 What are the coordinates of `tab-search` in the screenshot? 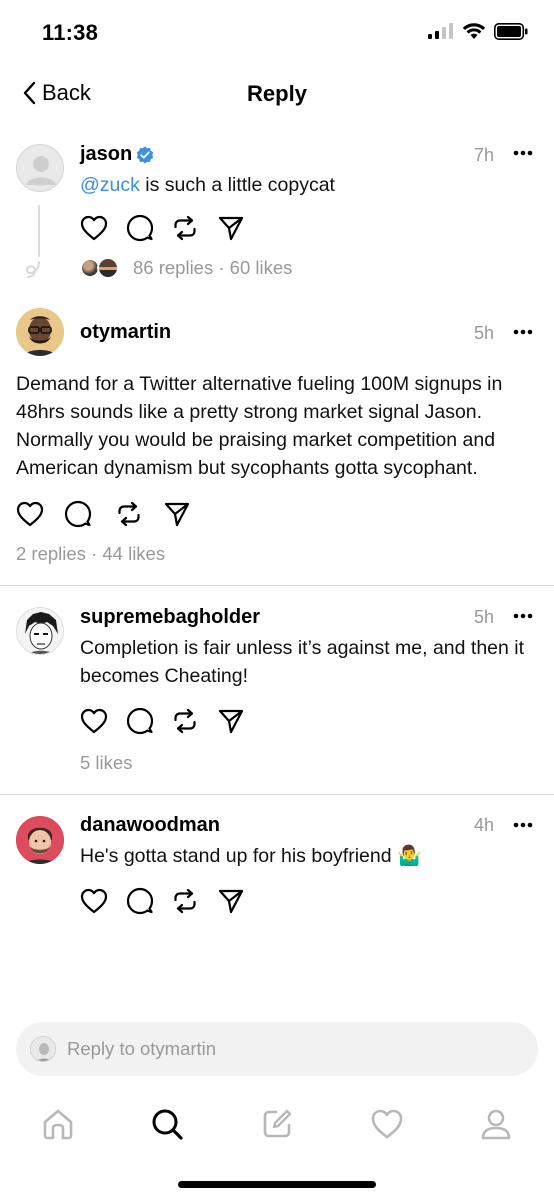 It's located at (167, 1124).